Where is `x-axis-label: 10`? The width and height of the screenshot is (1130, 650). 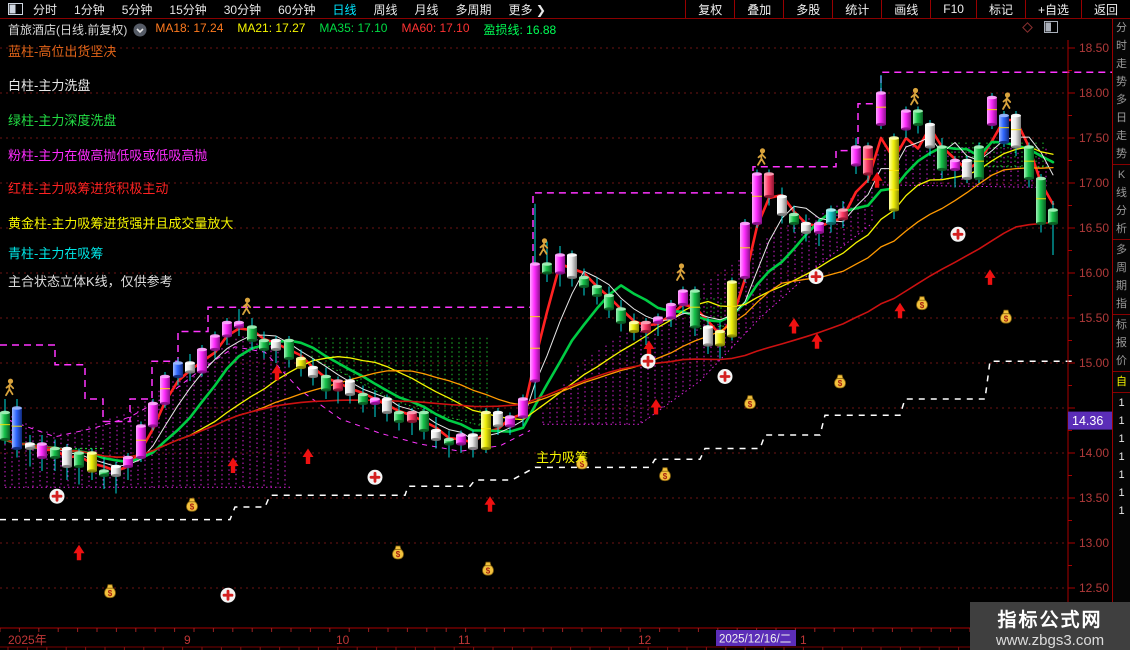
x-axis-label: 10 is located at coordinates (343, 640).